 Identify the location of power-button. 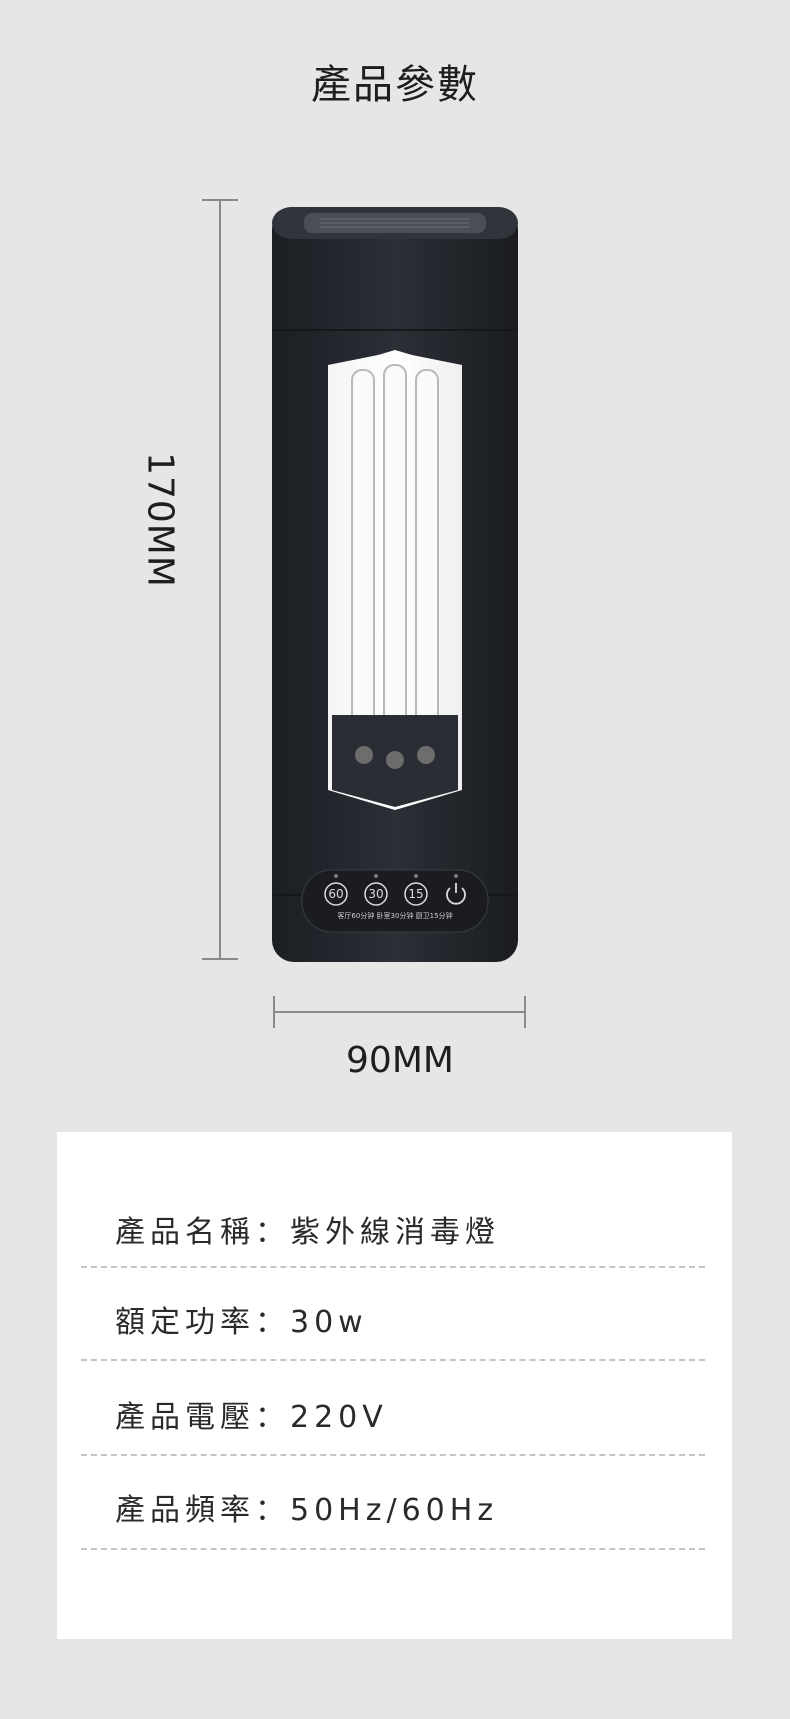
(456, 894).